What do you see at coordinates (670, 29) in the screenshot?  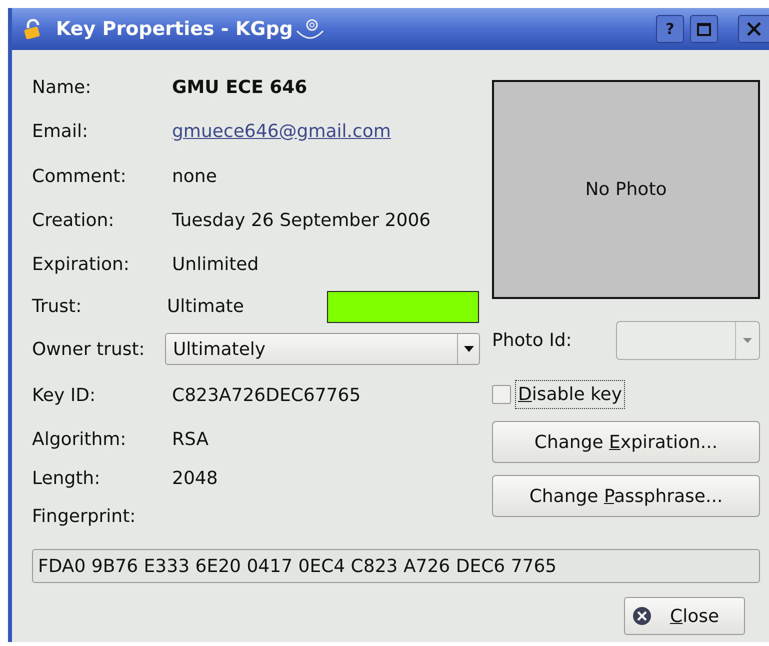 I see `help-button: ?` at bounding box center [670, 29].